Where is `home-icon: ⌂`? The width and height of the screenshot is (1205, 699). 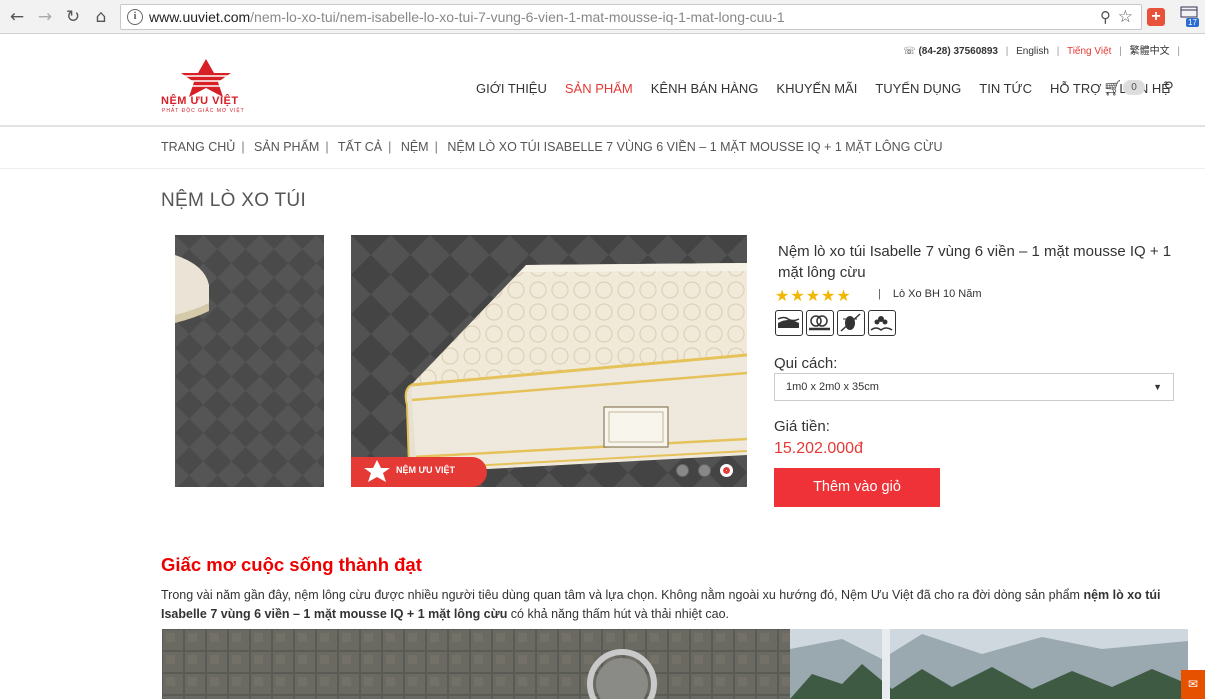 home-icon: ⌂ is located at coordinates (101, 17).